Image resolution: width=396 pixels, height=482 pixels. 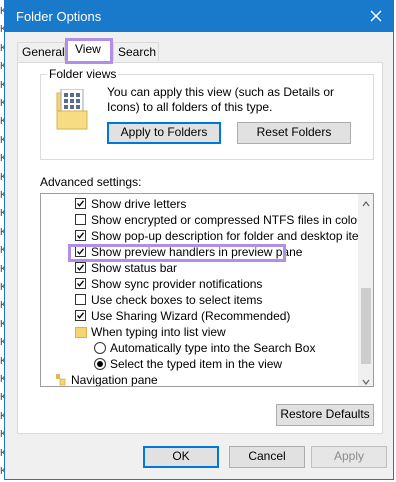 I want to click on setting-label: Show status bar, so click(x=134, y=268).